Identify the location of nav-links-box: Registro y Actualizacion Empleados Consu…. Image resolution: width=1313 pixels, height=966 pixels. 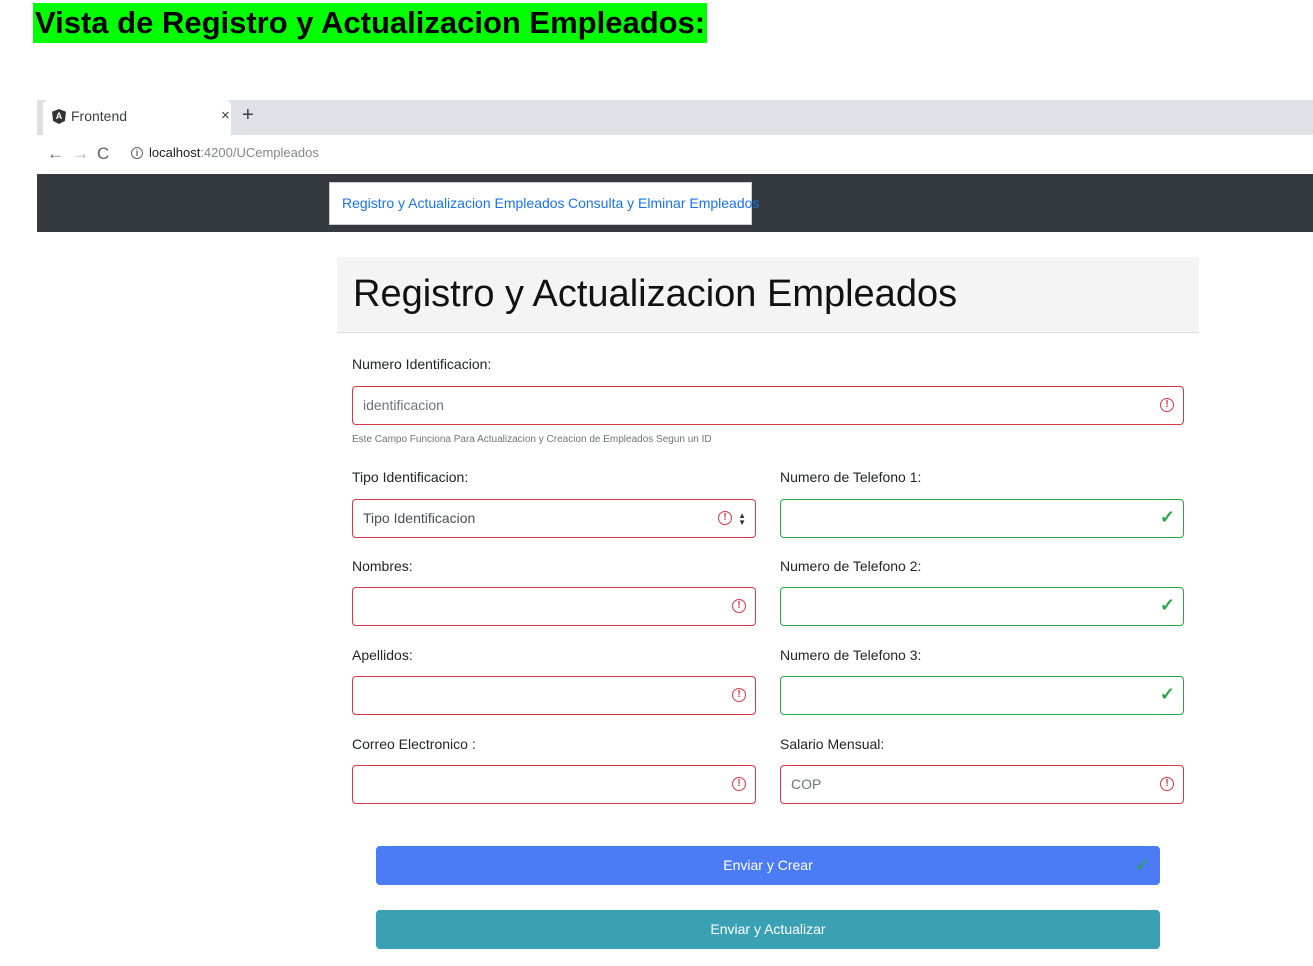
(544, 203).